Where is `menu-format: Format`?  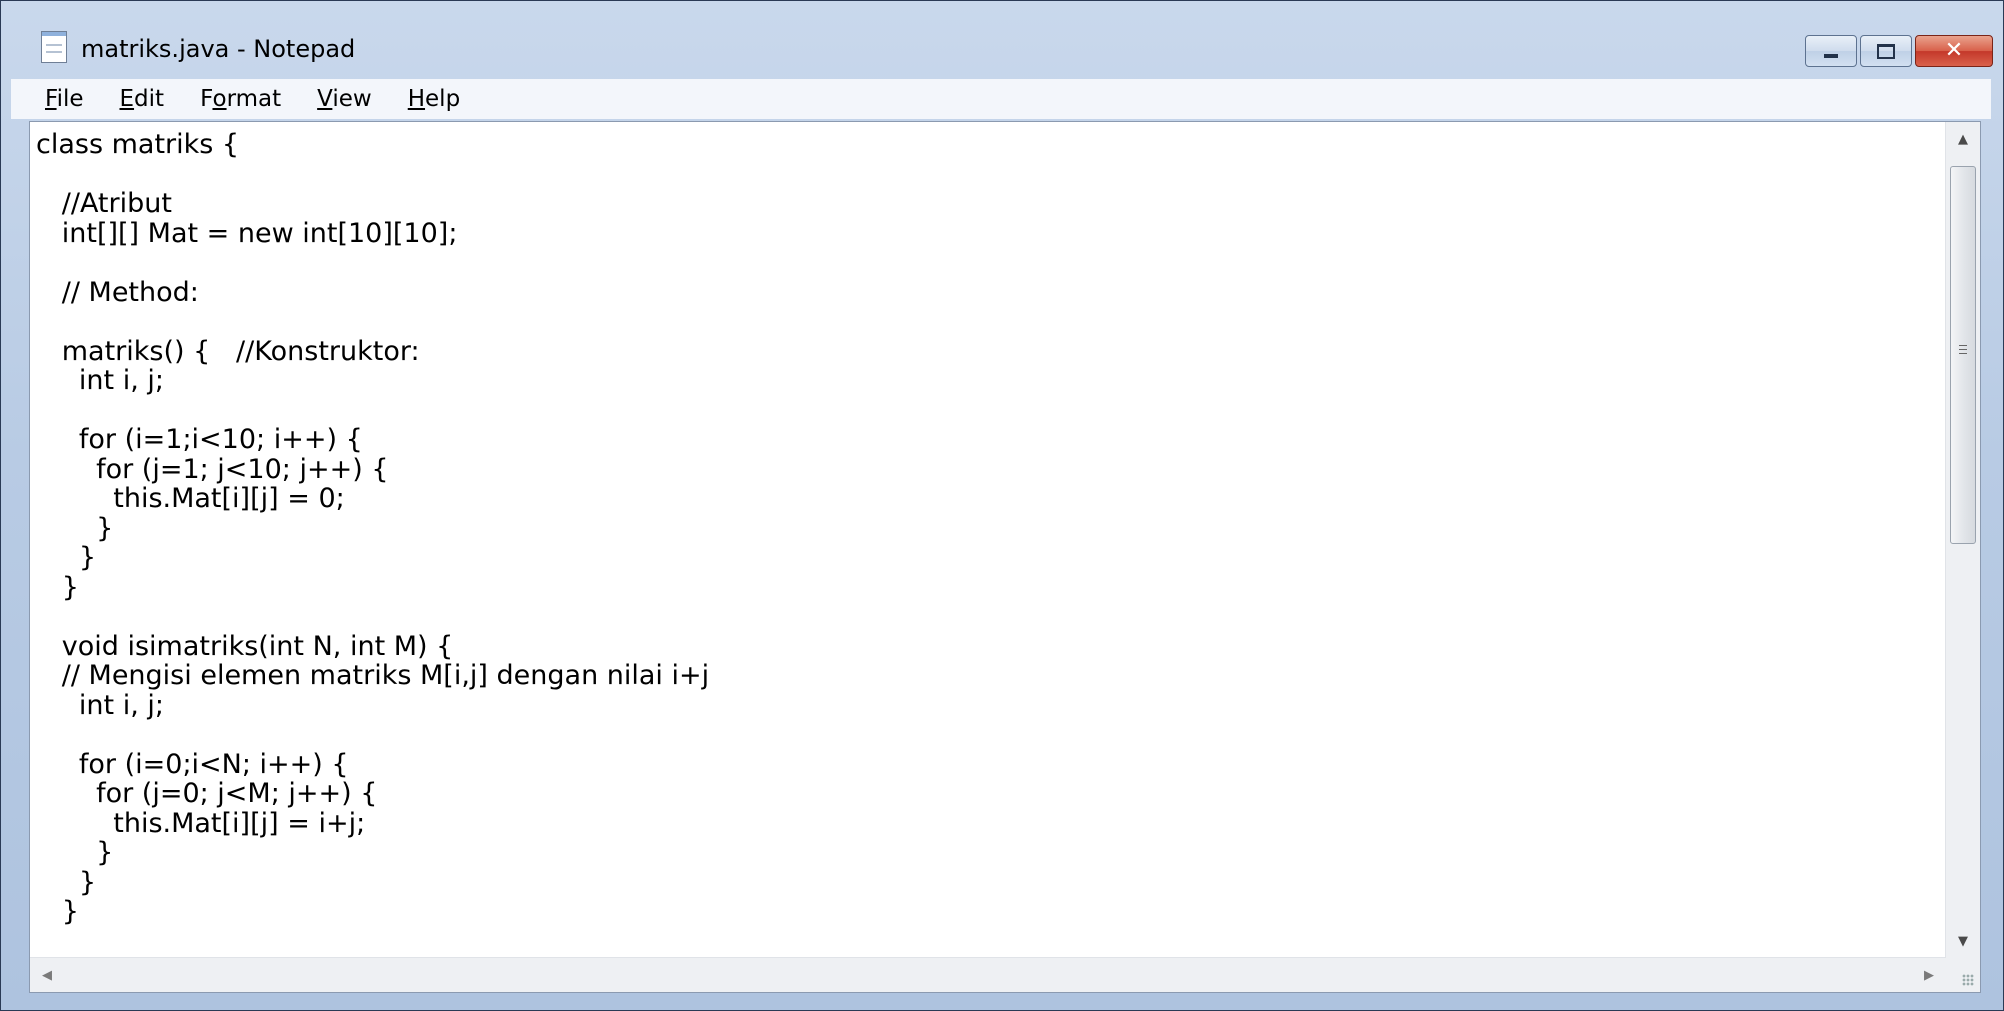 menu-format: Format is located at coordinates (240, 99).